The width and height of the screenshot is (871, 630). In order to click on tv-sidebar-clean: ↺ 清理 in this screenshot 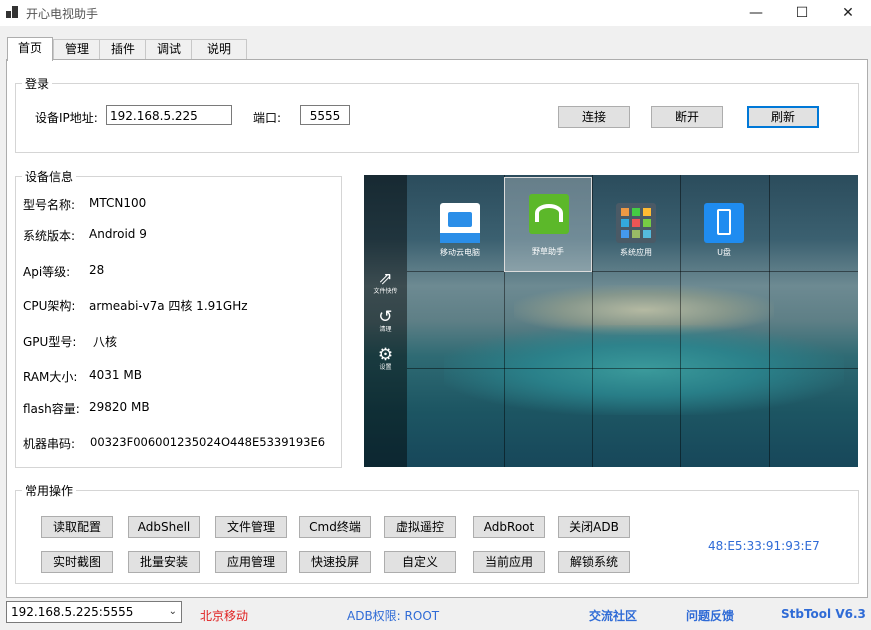, I will do `click(385, 321)`.